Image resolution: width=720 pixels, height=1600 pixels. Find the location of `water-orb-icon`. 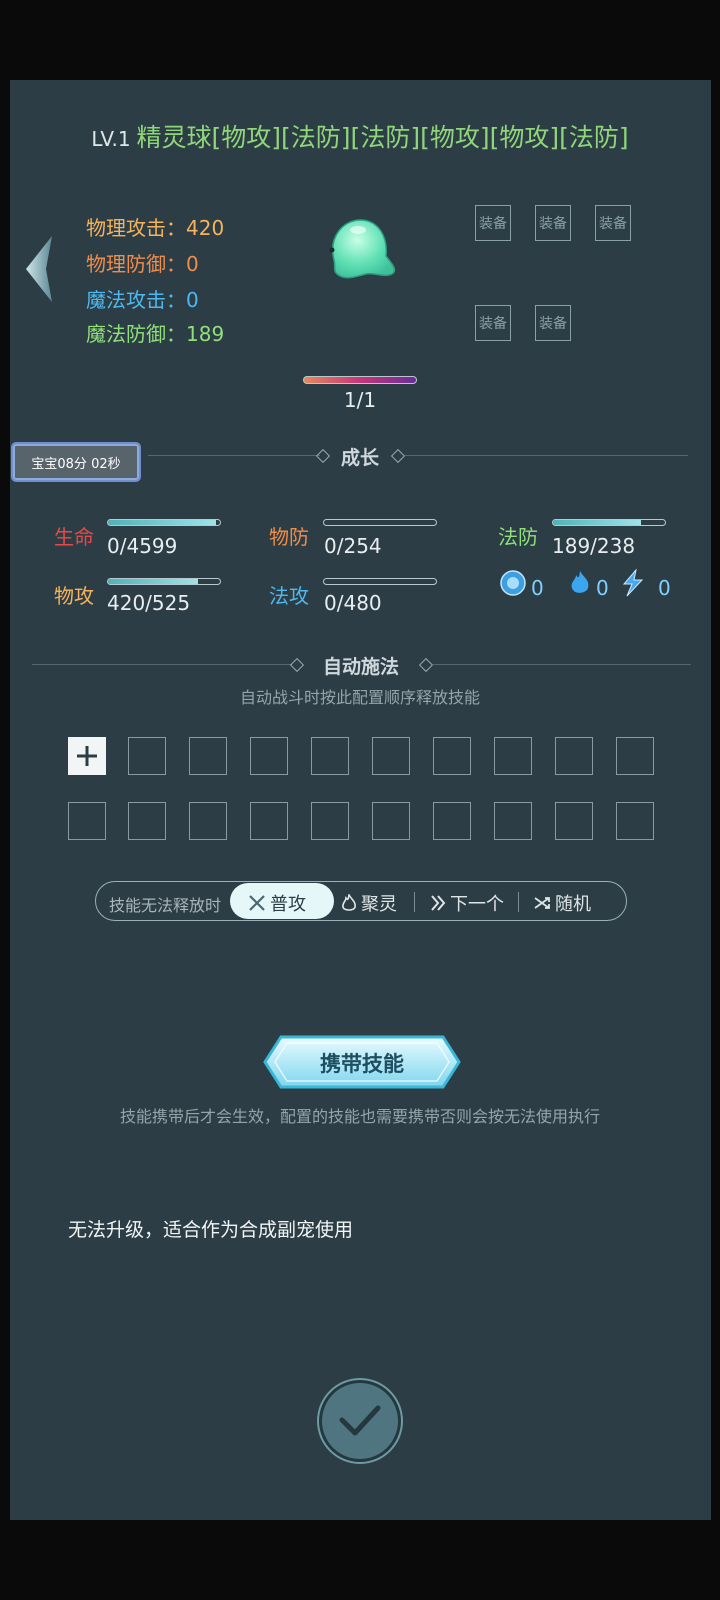

water-orb-icon is located at coordinates (513, 583).